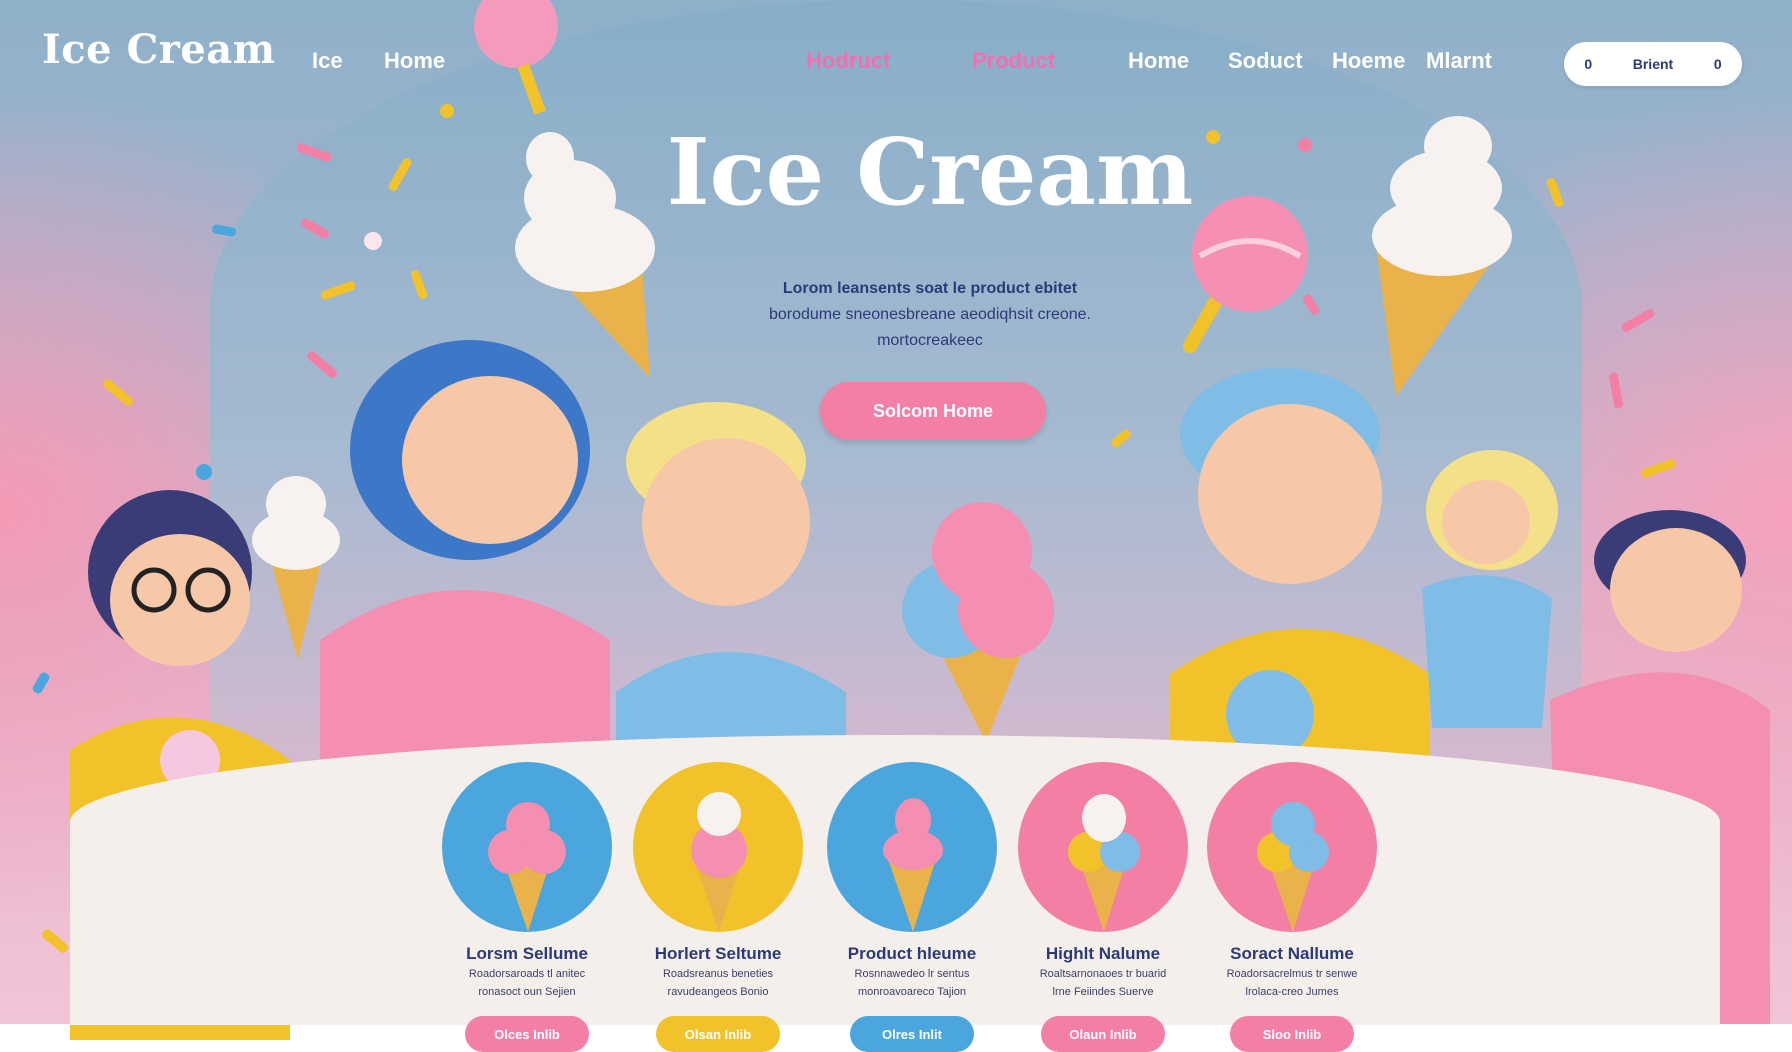 This screenshot has height=1052, width=1792. I want to click on search-pill: 0 Brient 0, so click(1653, 64).